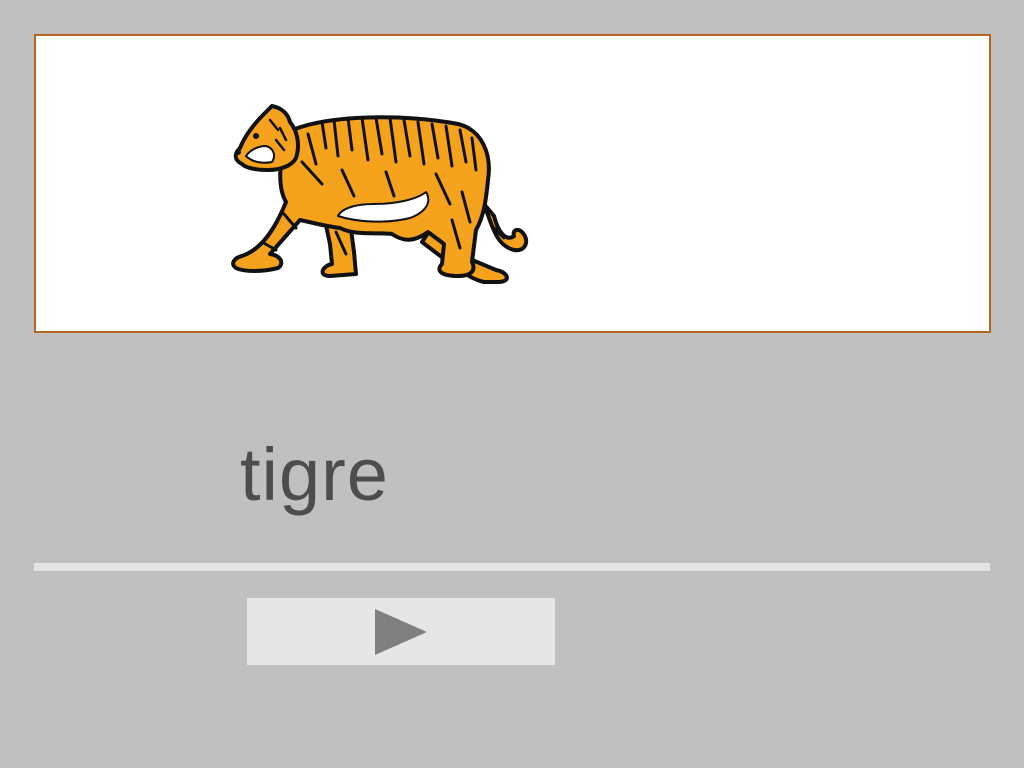  Describe the element at coordinates (314, 474) in the screenshot. I see `vocabulary-word: tigre` at that location.